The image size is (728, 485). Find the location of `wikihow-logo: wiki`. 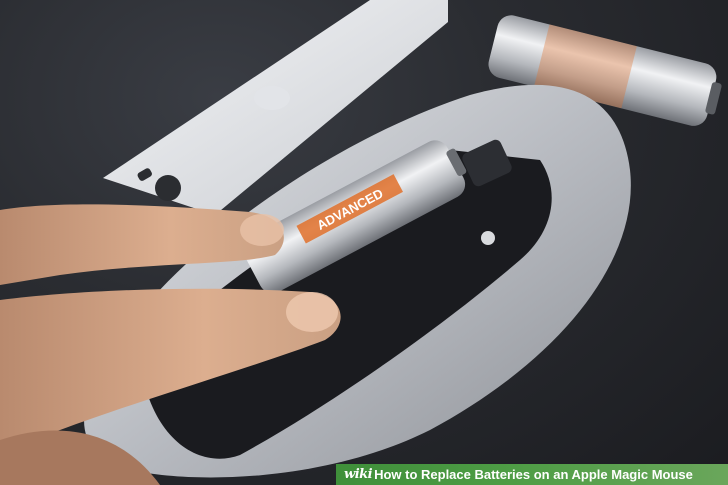

wikihow-logo: wiki is located at coordinates (358, 474).